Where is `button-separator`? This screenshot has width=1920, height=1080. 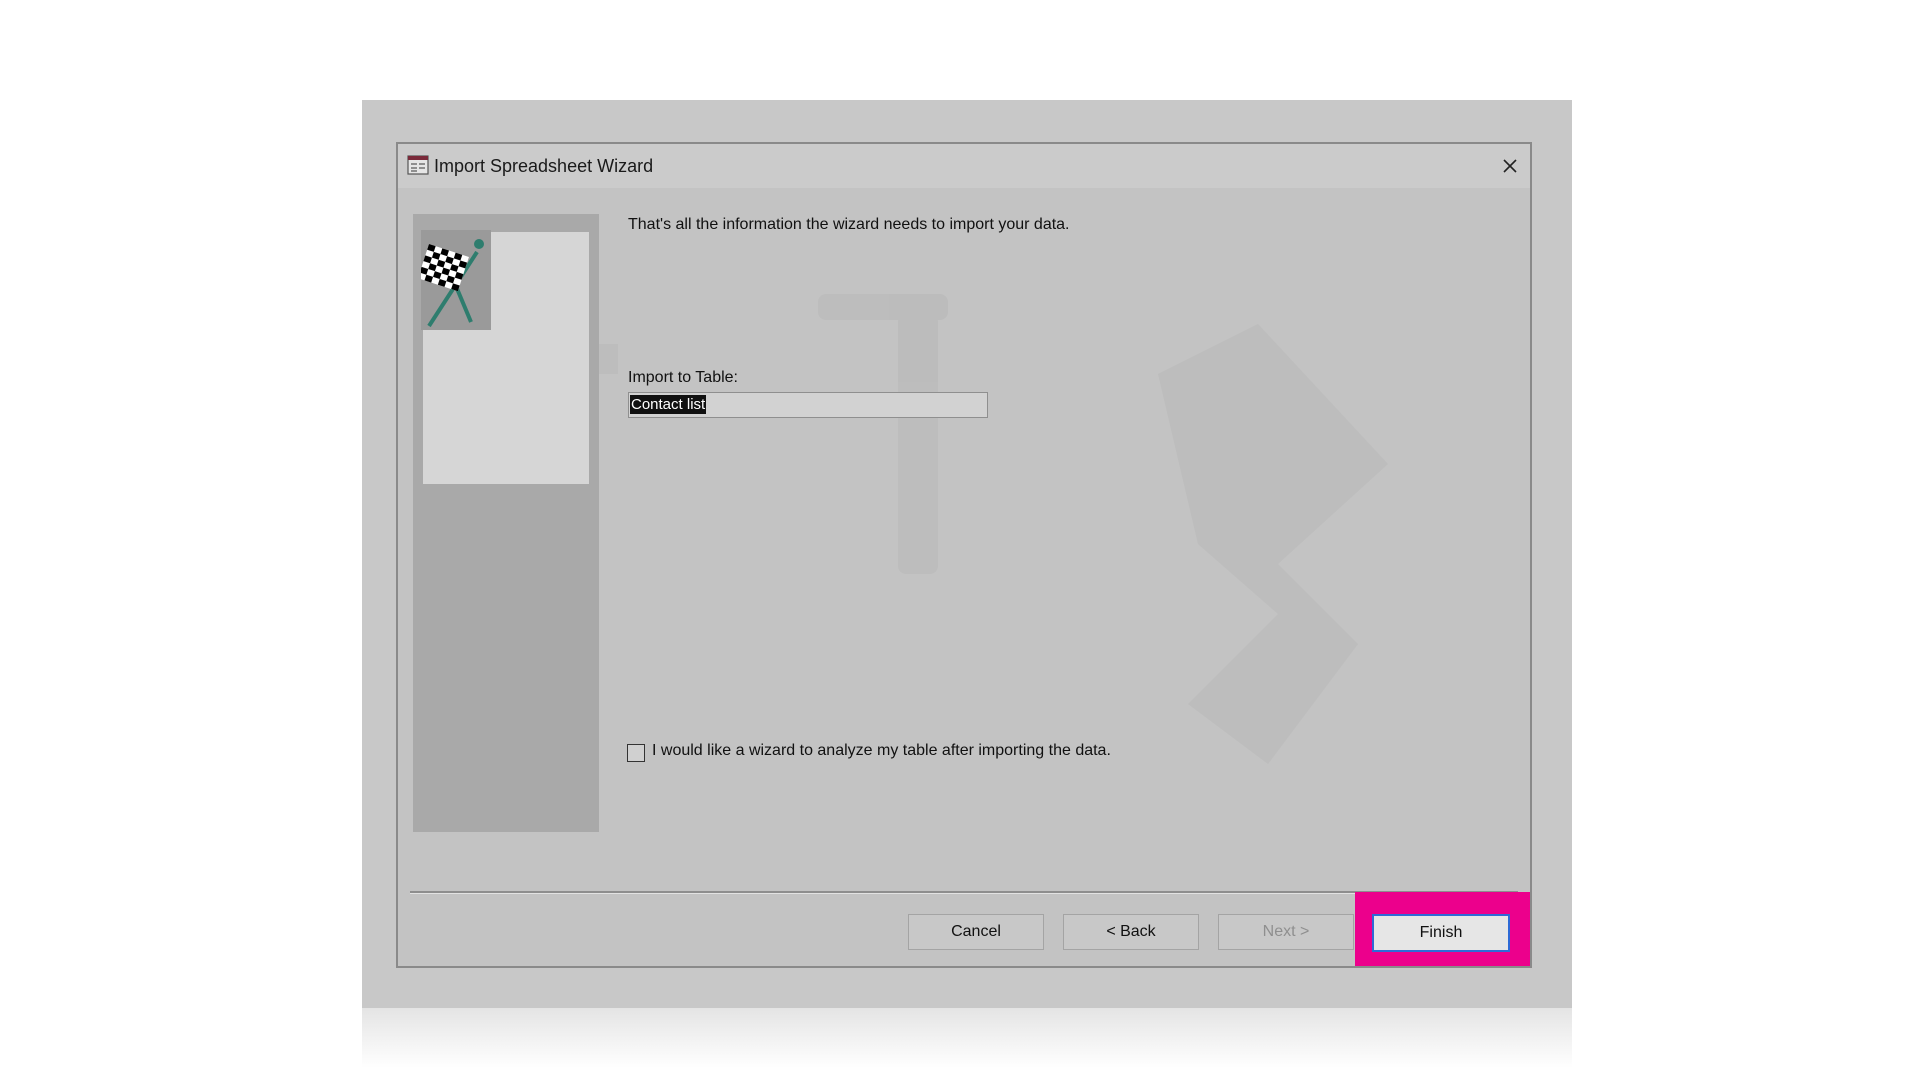
button-separator is located at coordinates (964, 892).